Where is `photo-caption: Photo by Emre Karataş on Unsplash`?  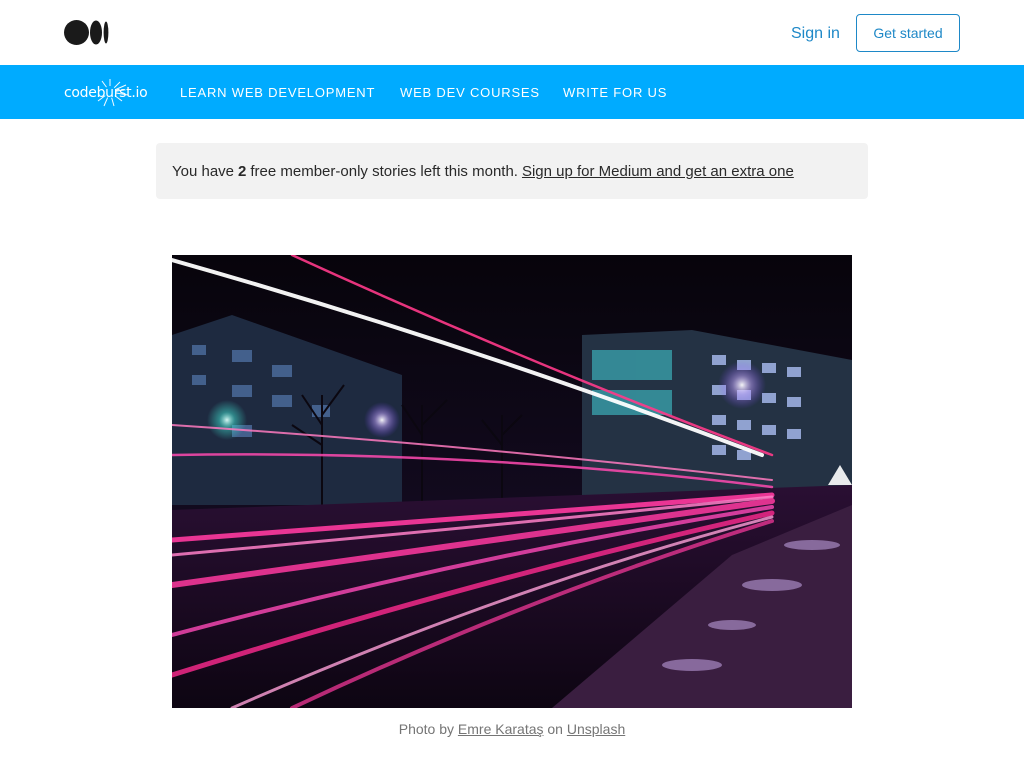 photo-caption: Photo by Emre Karataş on Unsplash is located at coordinates (512, 729).